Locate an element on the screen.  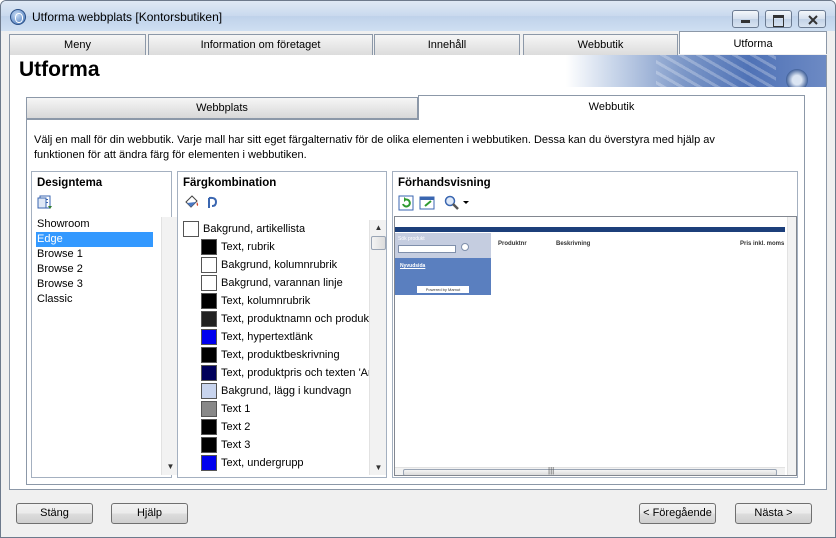
list-item: Text, produktbeskrivning is located at coordinates (284, 355).